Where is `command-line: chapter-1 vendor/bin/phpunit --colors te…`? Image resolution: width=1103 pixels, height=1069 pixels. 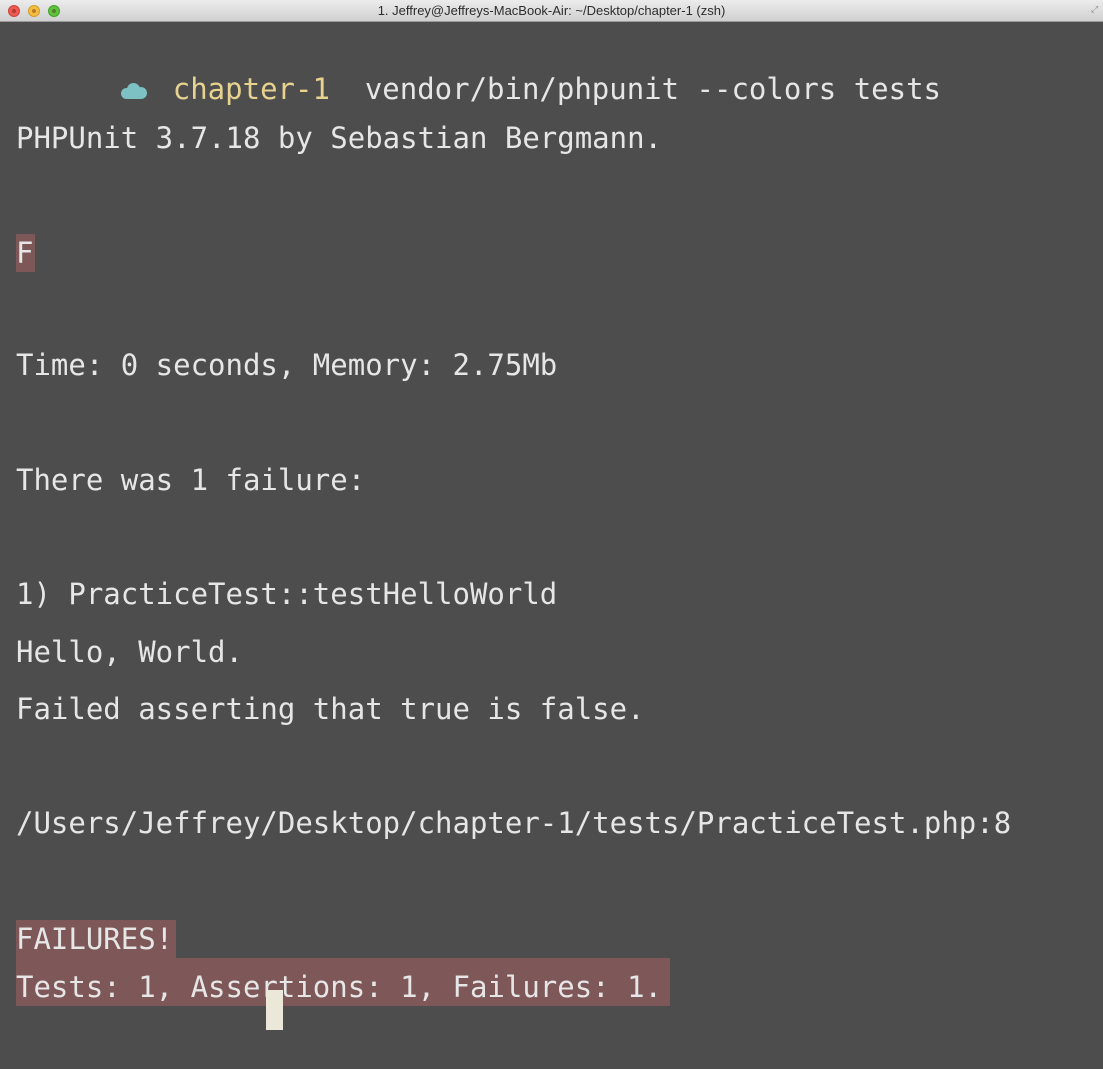 command-line: chapter-1 vendor/bin/phpunit --colors te… is located at coordinates (478, 69).